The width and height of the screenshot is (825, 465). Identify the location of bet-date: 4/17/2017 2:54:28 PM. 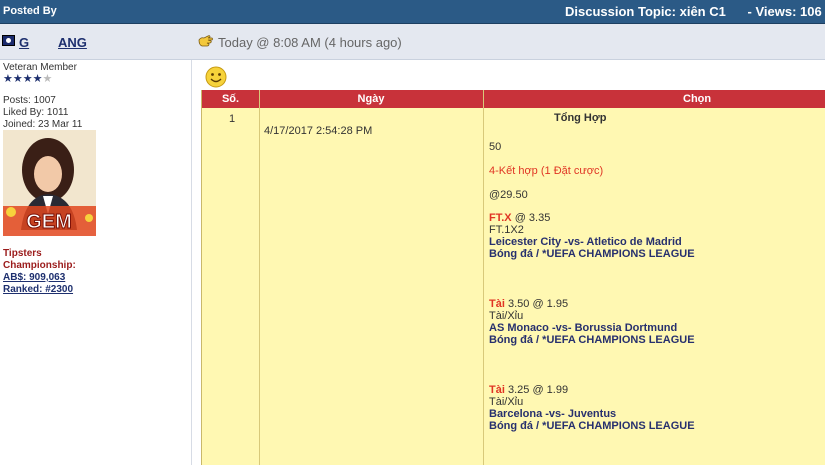
(318, 131).